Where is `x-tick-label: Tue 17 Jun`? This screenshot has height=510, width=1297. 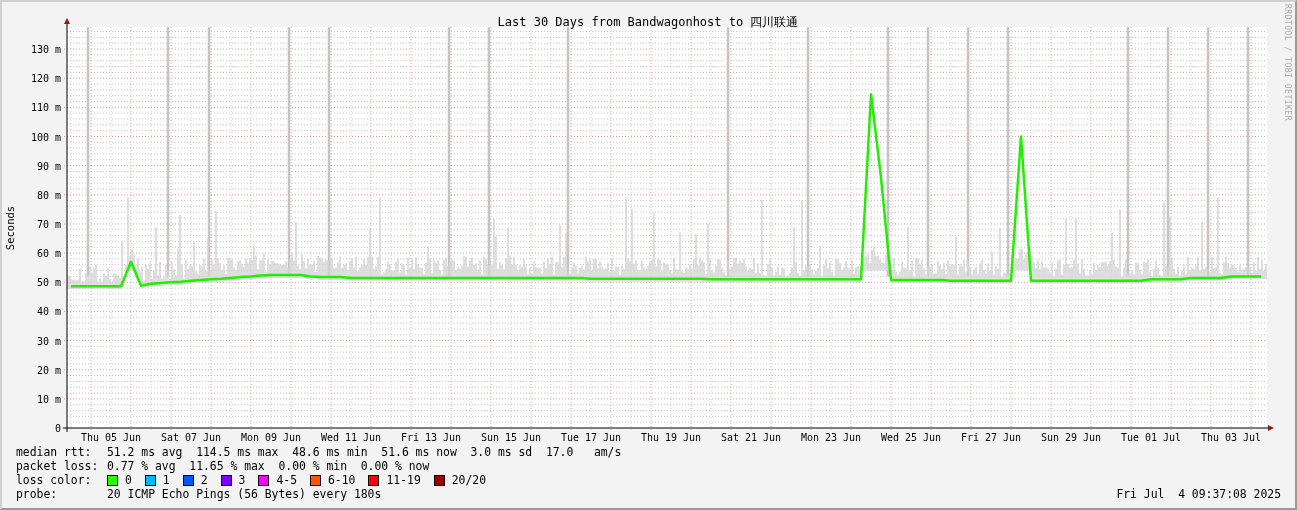
x-tick-label: Tue 17 Jun is located at coordinates (591, 437).